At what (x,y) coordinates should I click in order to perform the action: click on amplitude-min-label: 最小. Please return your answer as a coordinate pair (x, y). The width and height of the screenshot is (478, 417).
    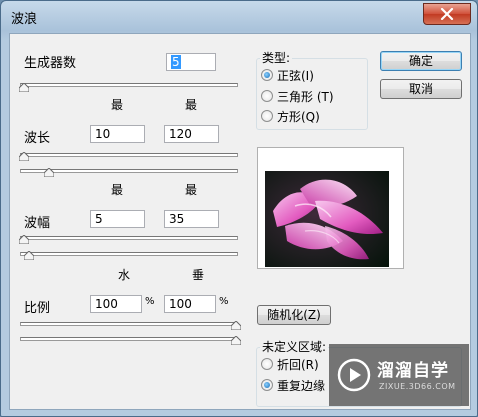
    Looking at the image, I should click on (117, 190).